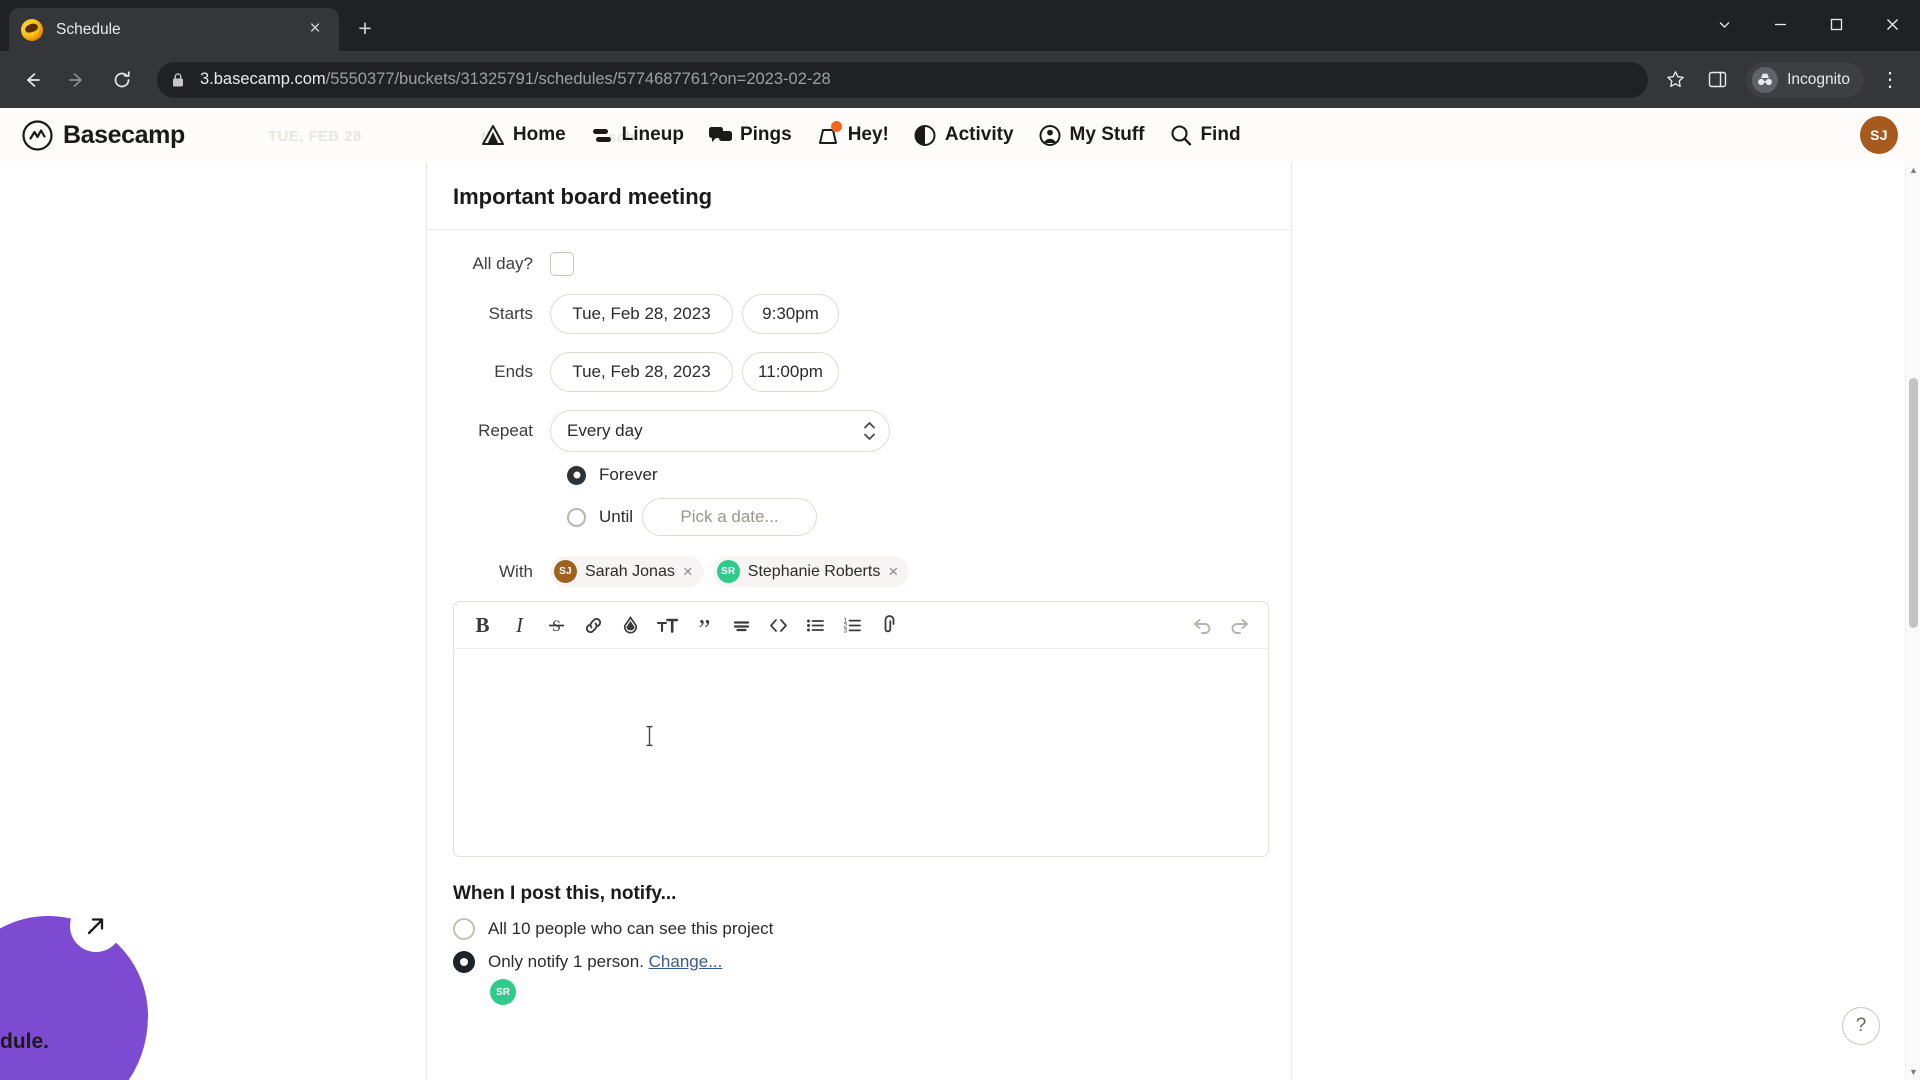 The image size is (1920, 1080). What do you see at coordinates (628, 474) in the screenshot?
I see `repeat-forever-label: Forever` at bounding box center [628, 474].